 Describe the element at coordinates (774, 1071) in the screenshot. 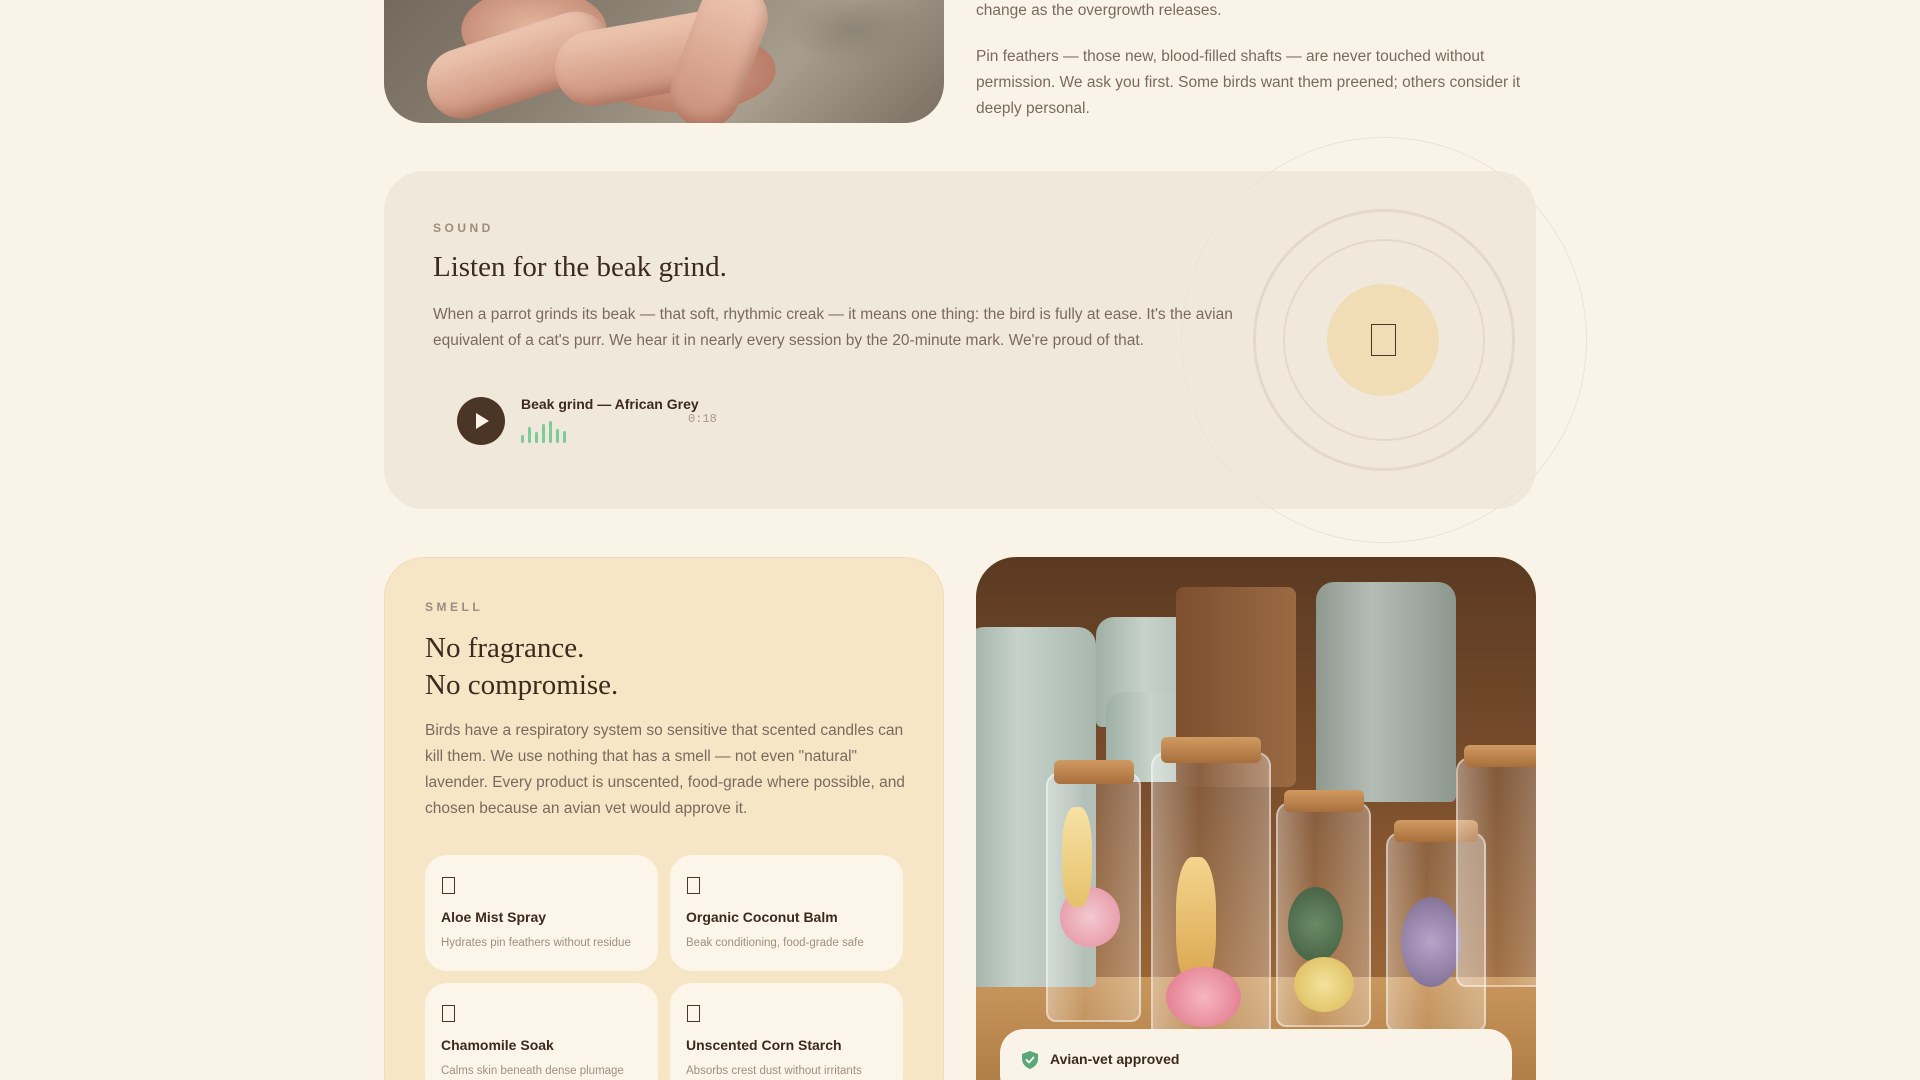

I see `product-desc: Absorbs crest dust without irritants` at that location.